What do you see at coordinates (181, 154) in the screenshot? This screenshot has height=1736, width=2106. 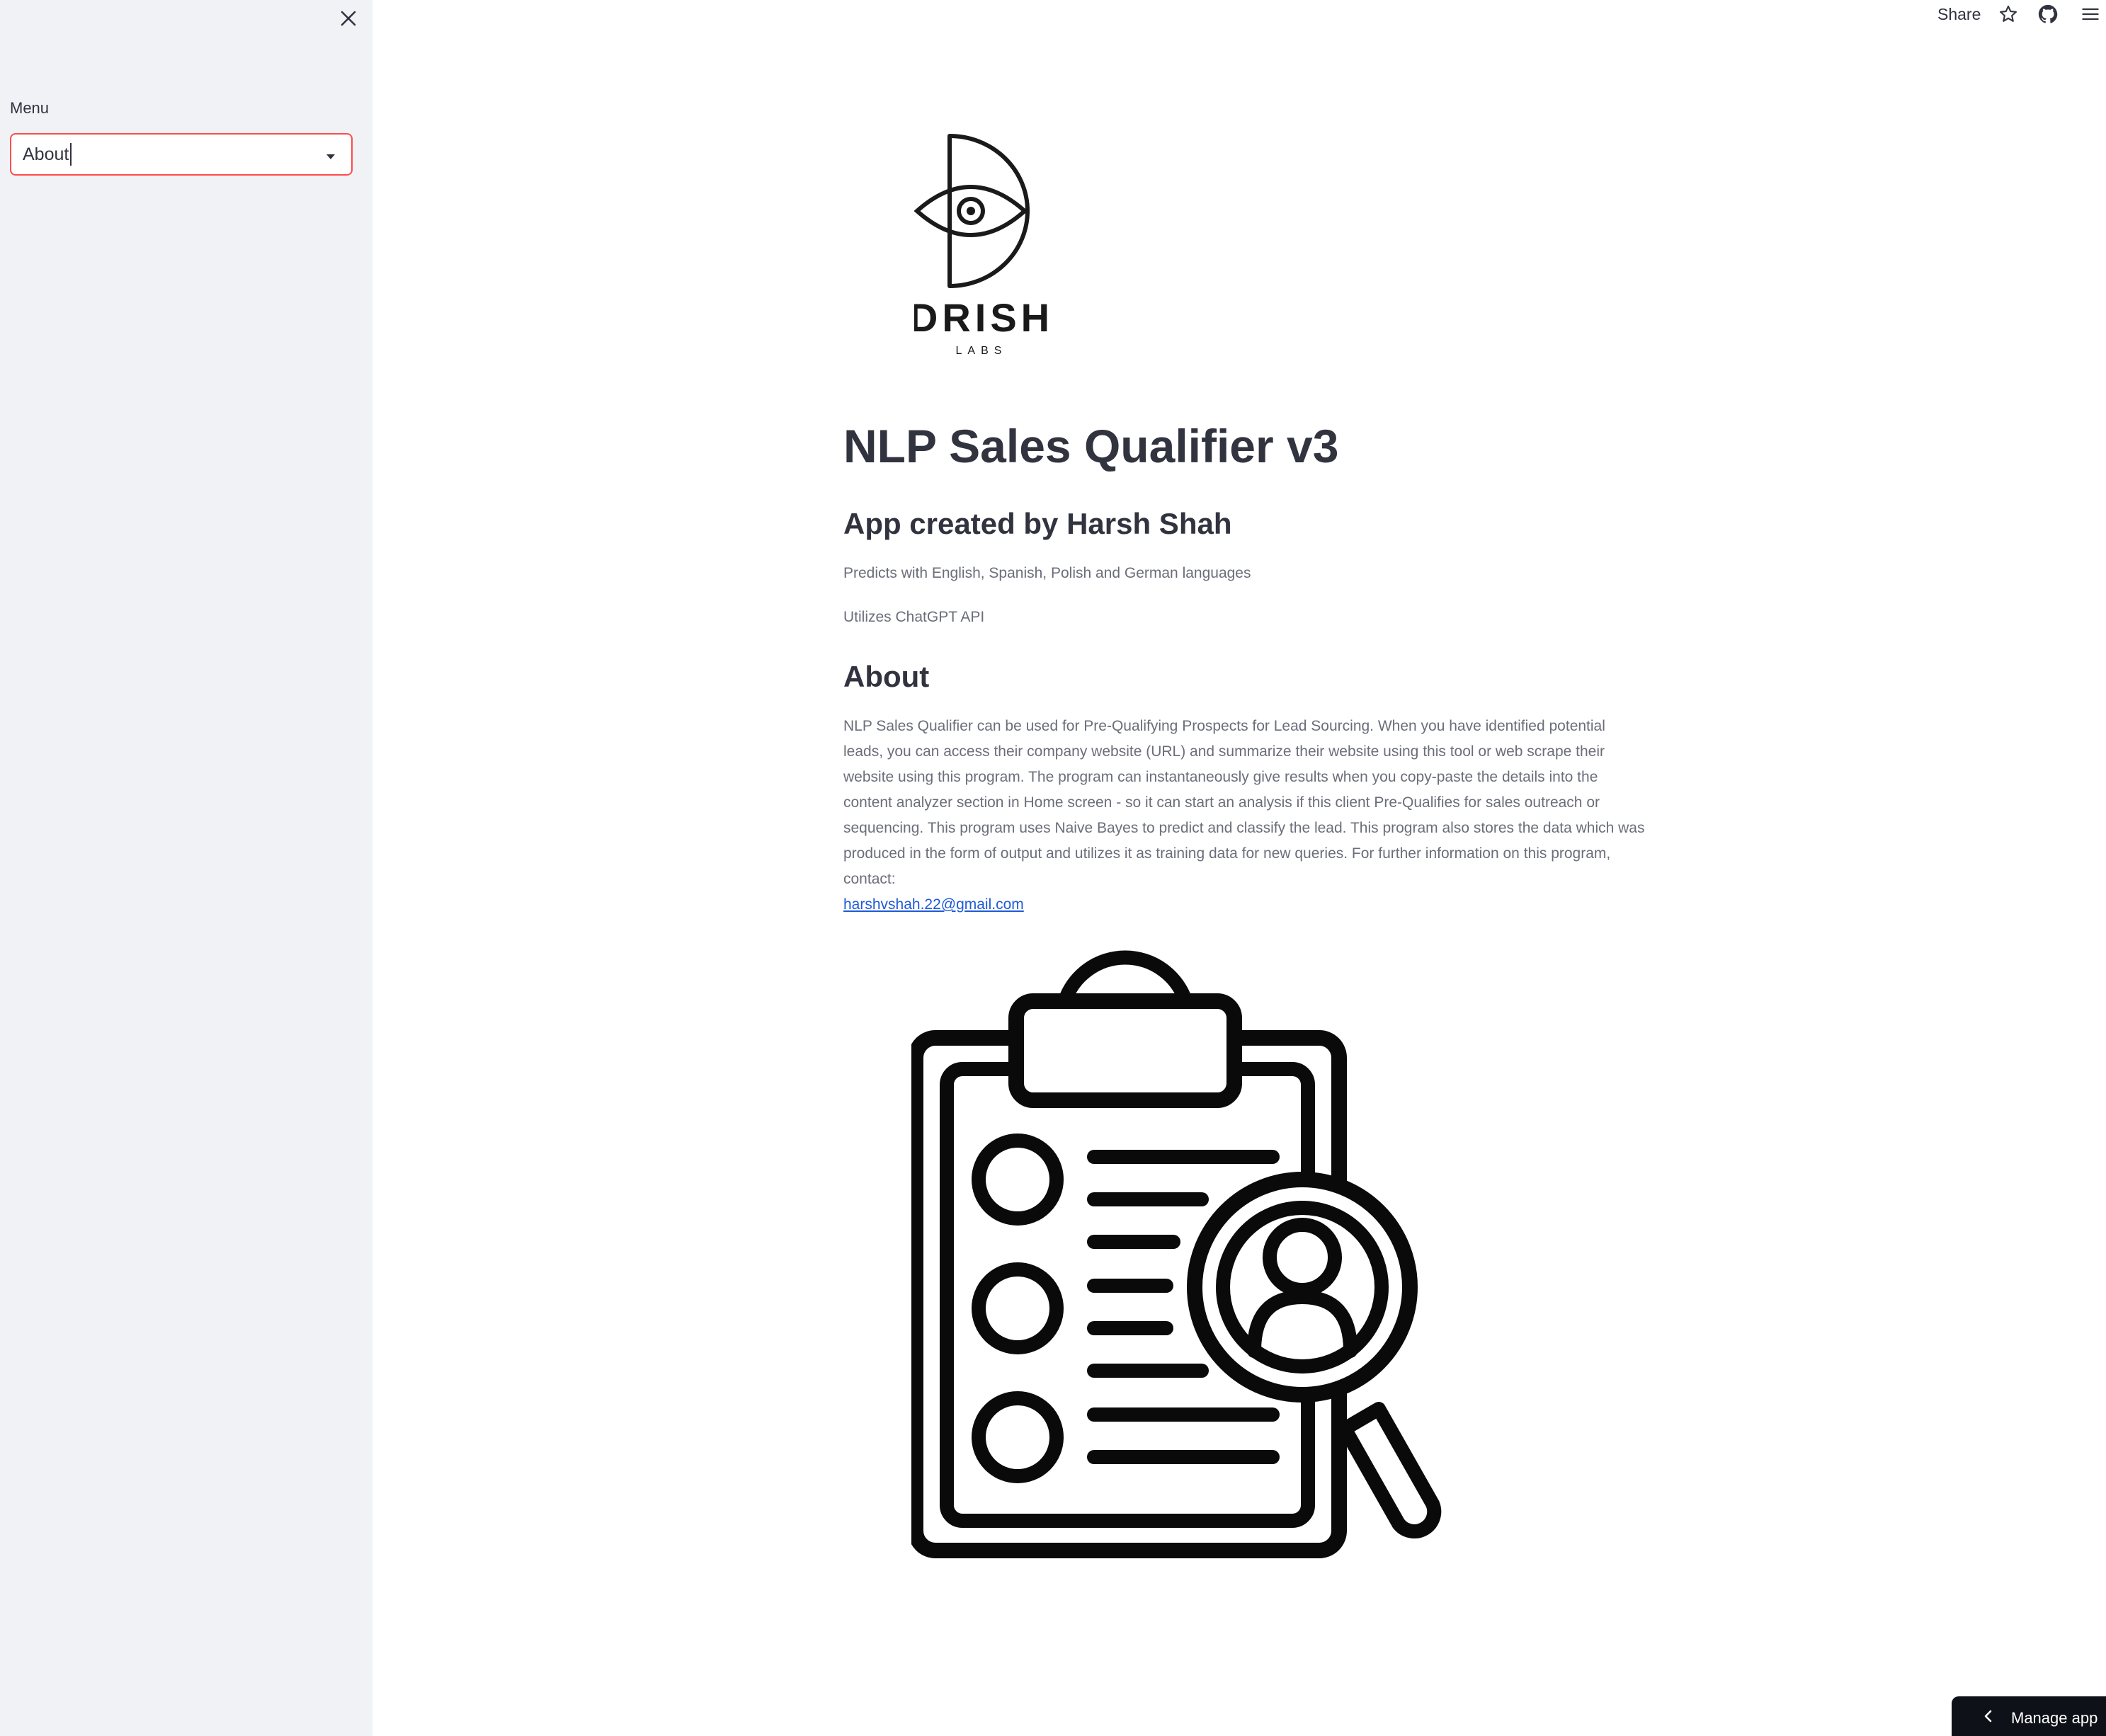 I see `menu-select: About` at bounding box center [181, 154].